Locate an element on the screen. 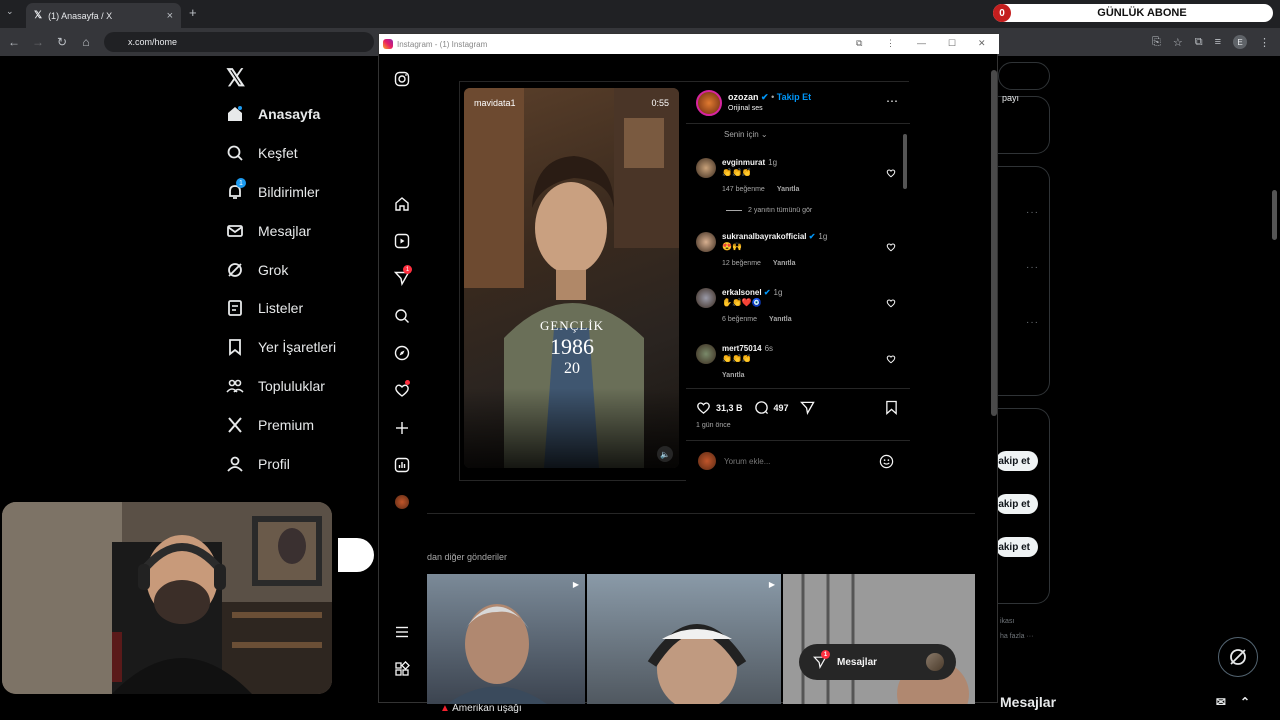  ig-more-menu-icon is located at coordinates (402, 632).